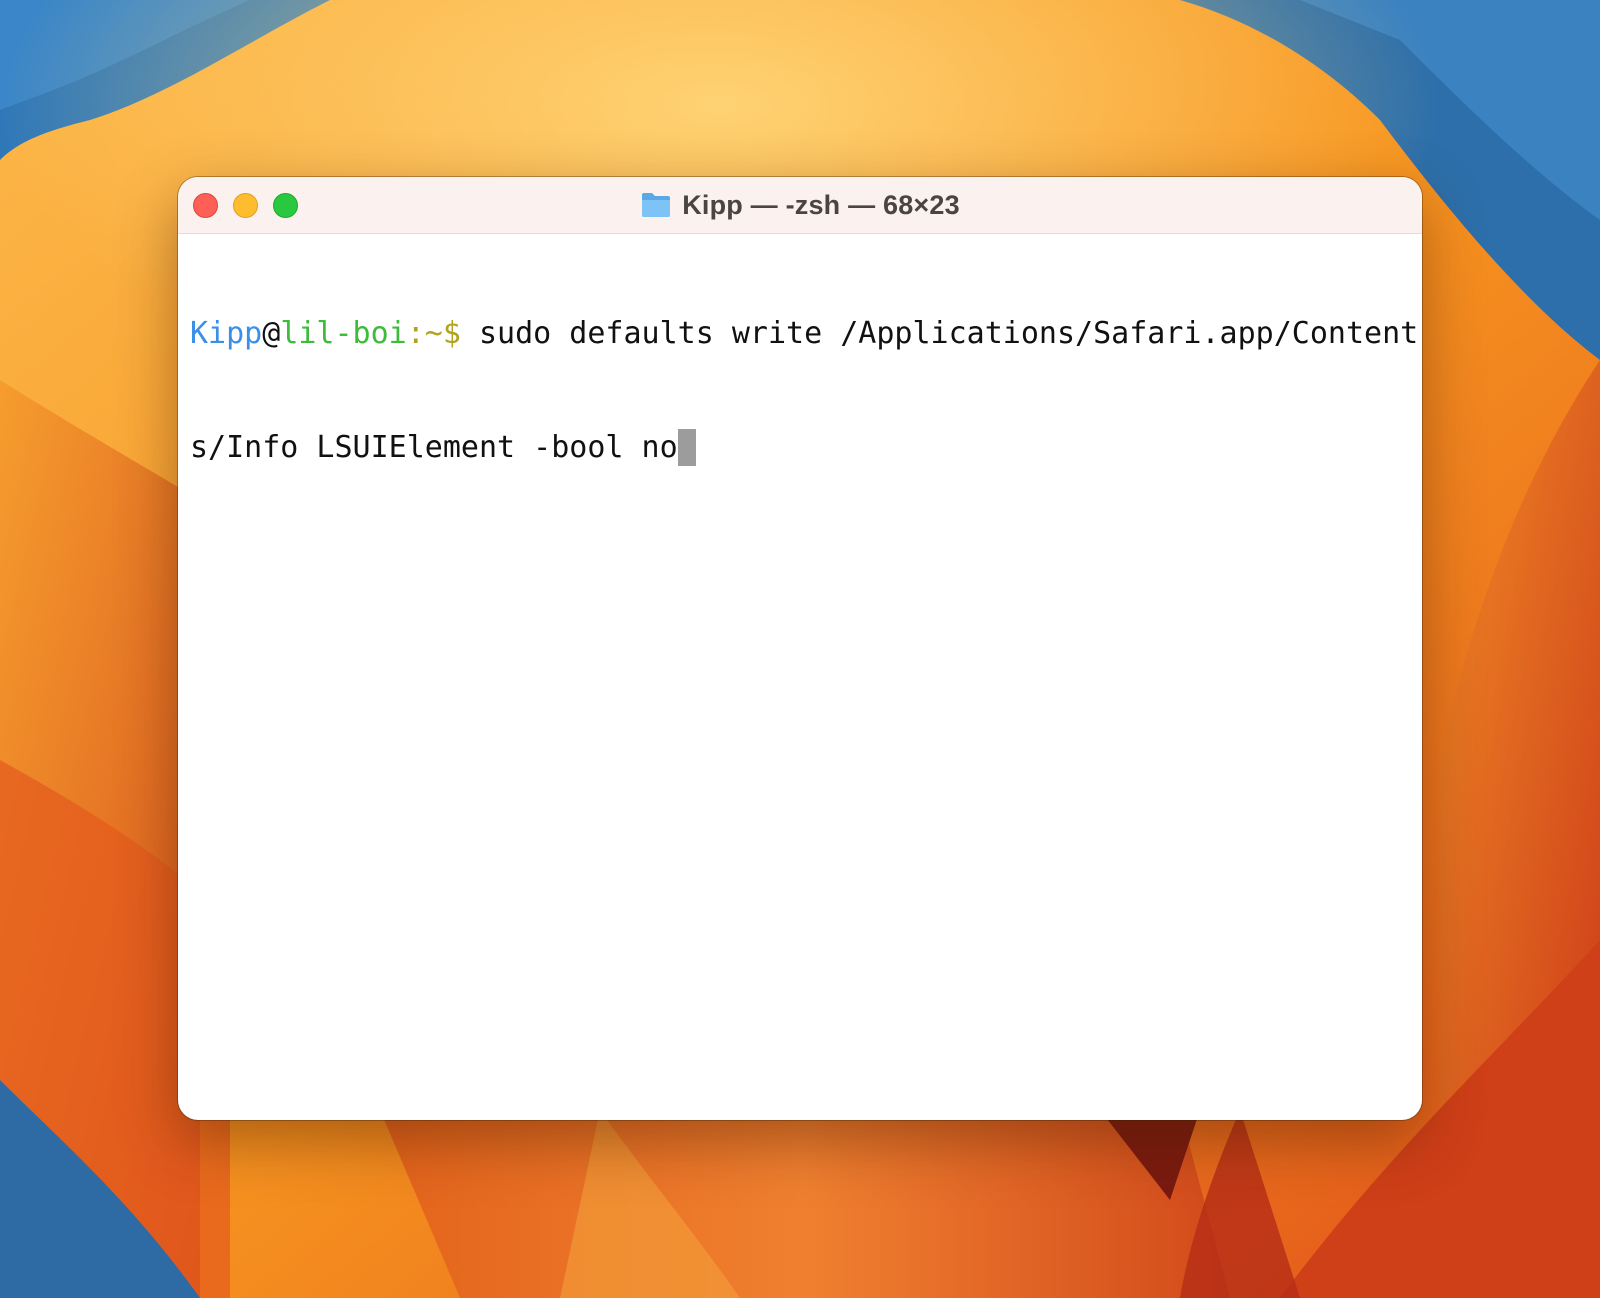 This screenshot has height=1298, width=1600. Describe the element at coordinates (433, 333) in the screenshot. I see `prompt-path: :~$` at that location.